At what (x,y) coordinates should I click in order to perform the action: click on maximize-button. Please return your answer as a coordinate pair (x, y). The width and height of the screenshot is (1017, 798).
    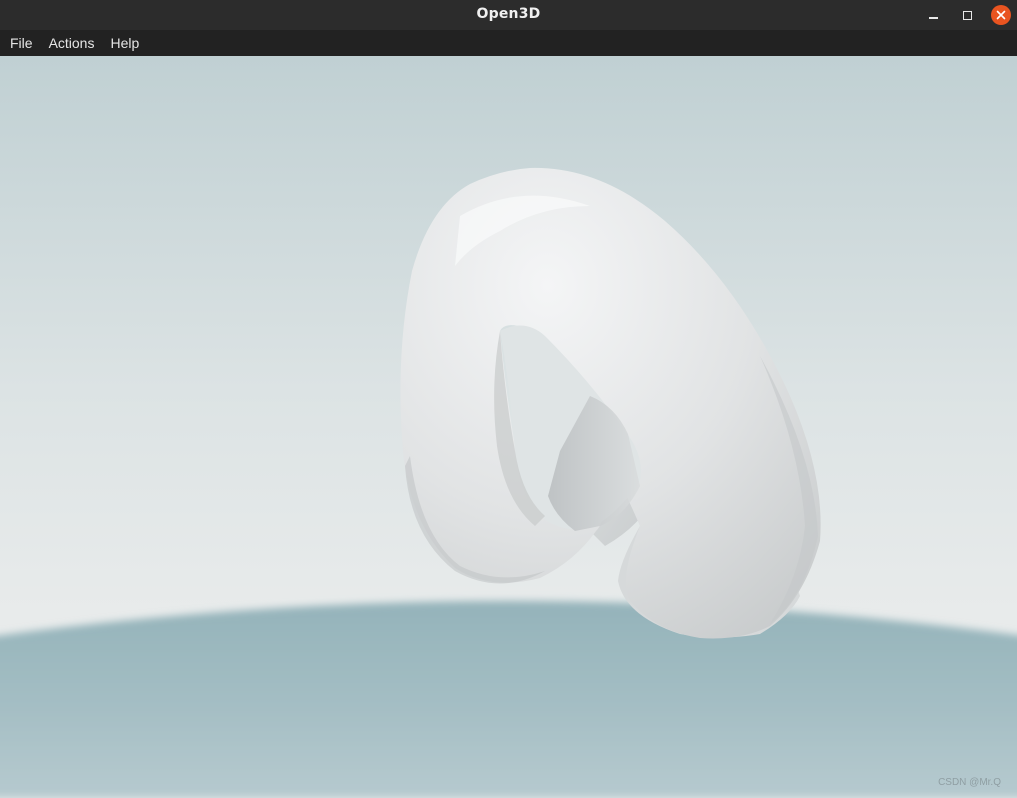
    Looking at the image, I should click on (967, 15).